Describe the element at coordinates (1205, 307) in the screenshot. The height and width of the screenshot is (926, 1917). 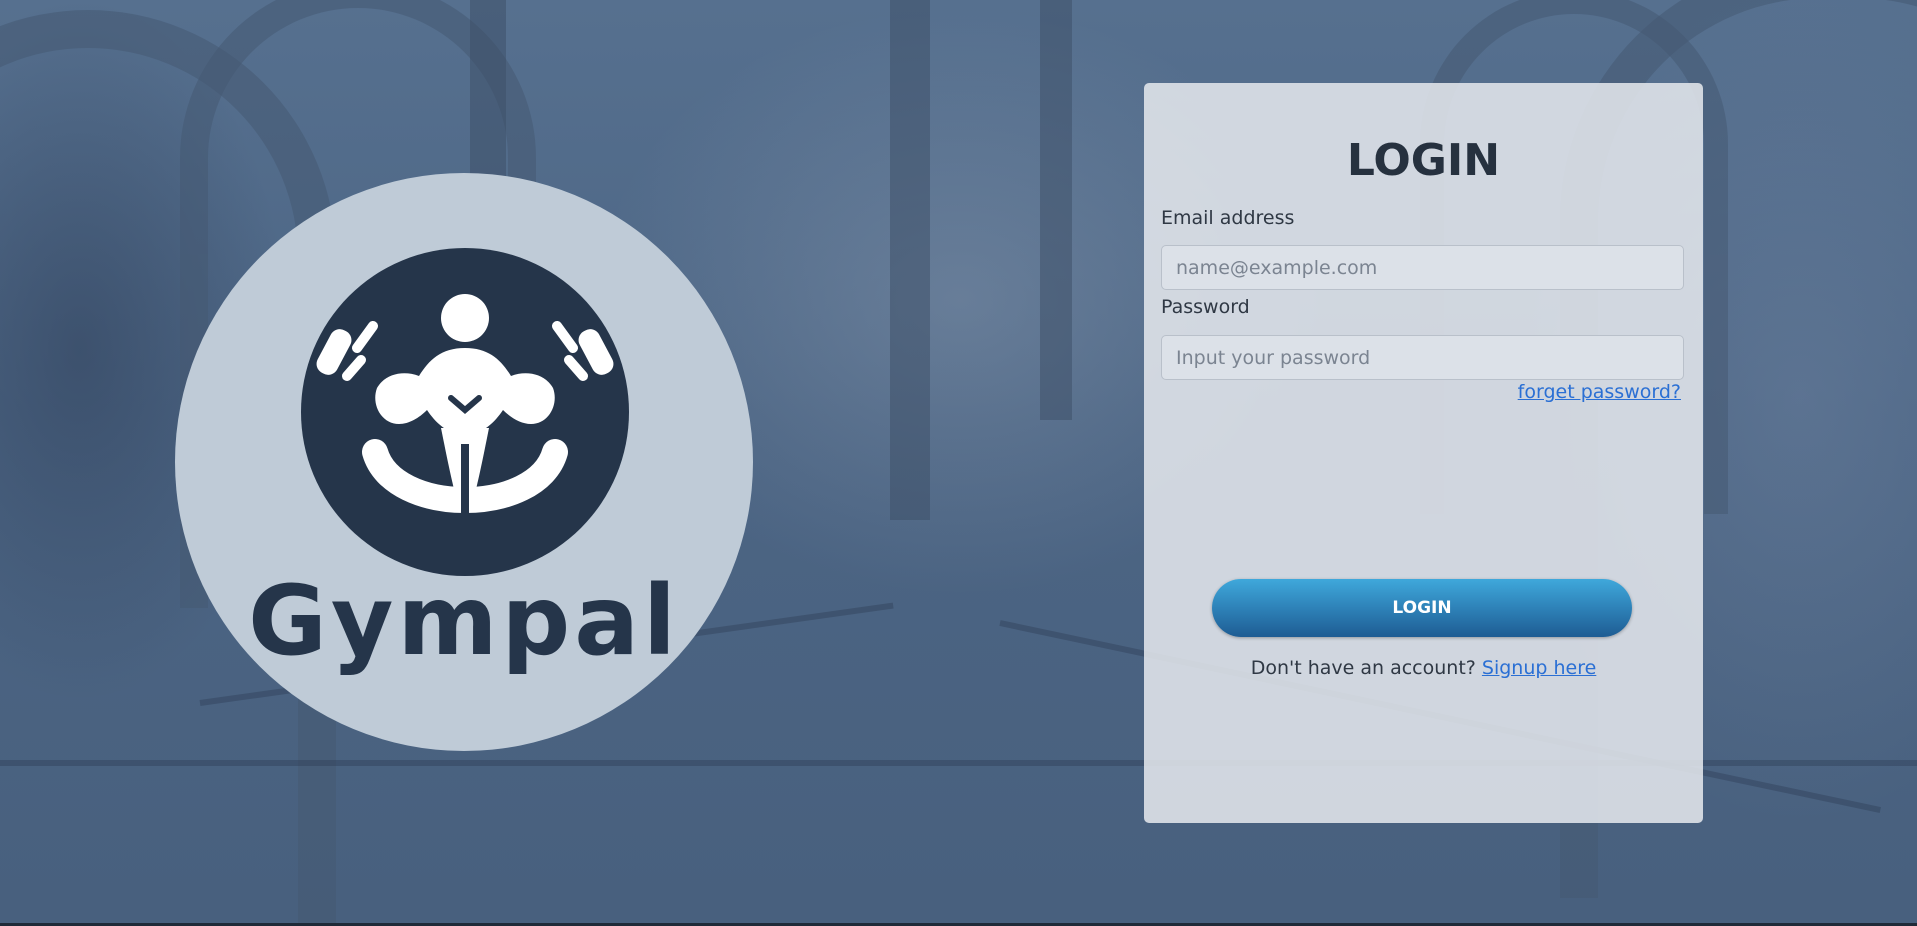
I see `password-label: Password` at that location.